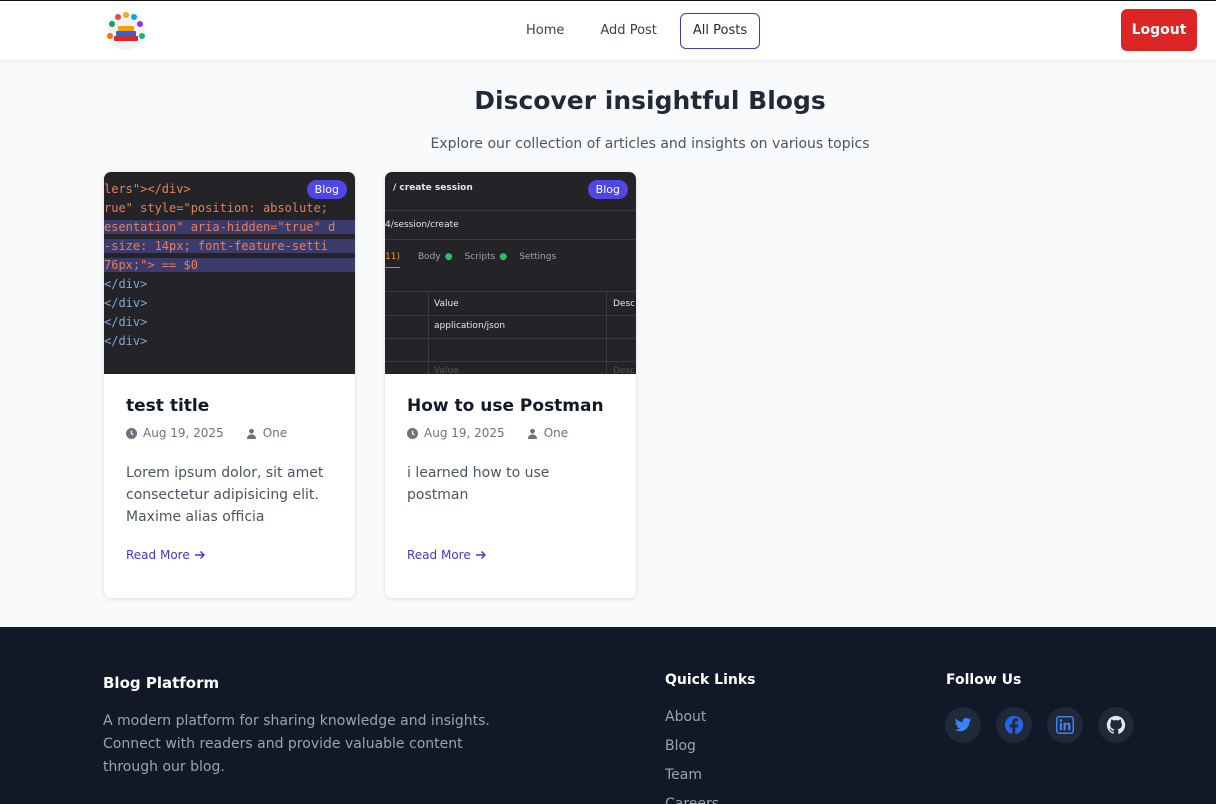 This screenshot has width=1216, height=804. I want to click on nav-home-link: Home, so click(545, 31).